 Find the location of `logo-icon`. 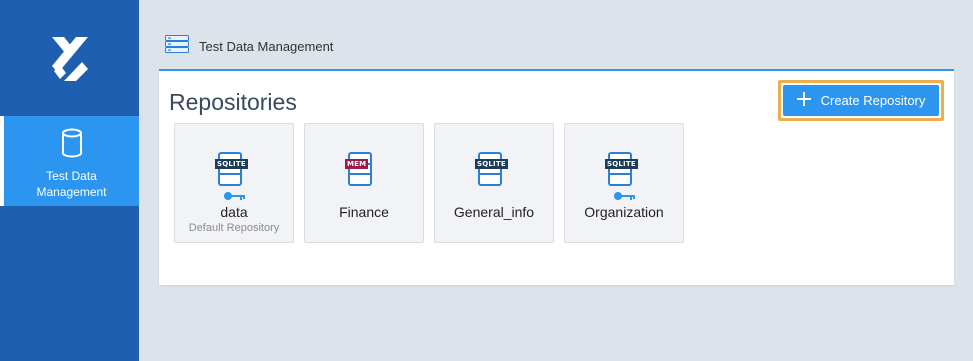

logo-icon is located at coordinates (69, 59).